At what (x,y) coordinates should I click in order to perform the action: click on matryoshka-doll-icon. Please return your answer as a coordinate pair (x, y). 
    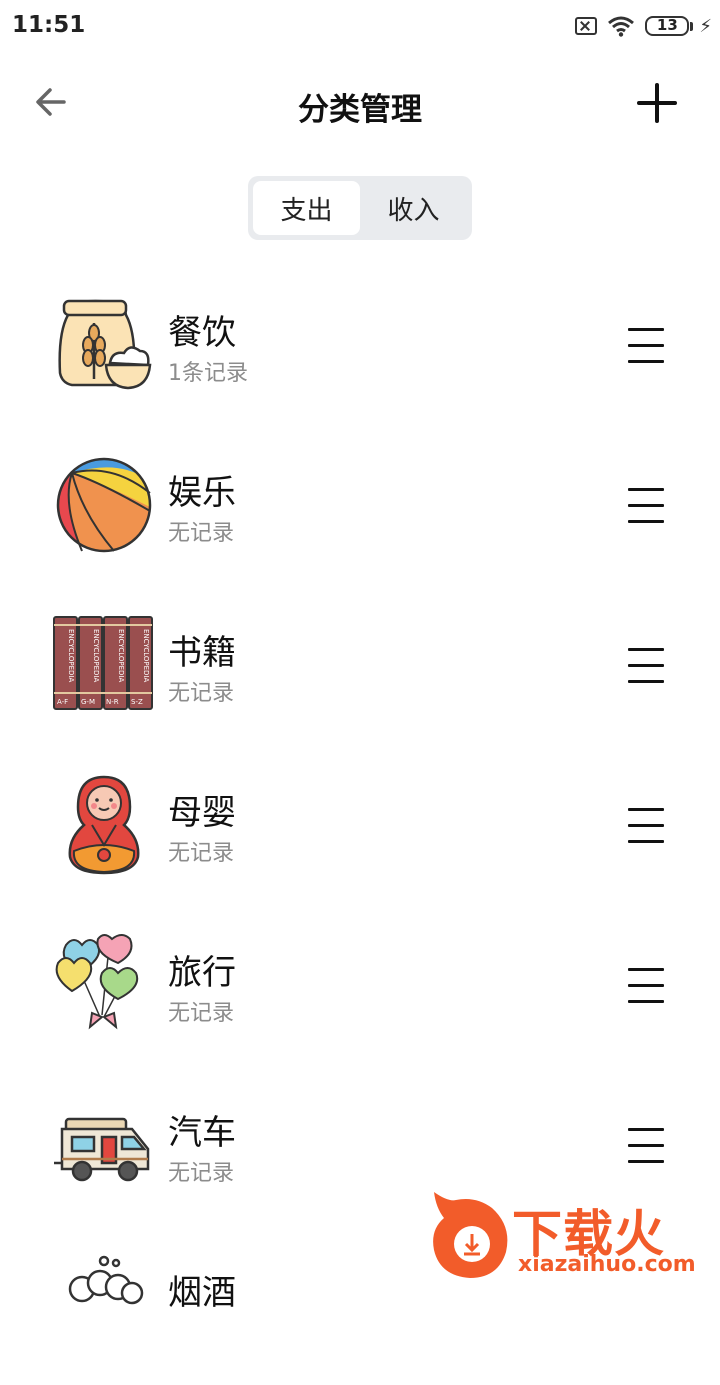
    Looking at the image, I should click on (104, 825).